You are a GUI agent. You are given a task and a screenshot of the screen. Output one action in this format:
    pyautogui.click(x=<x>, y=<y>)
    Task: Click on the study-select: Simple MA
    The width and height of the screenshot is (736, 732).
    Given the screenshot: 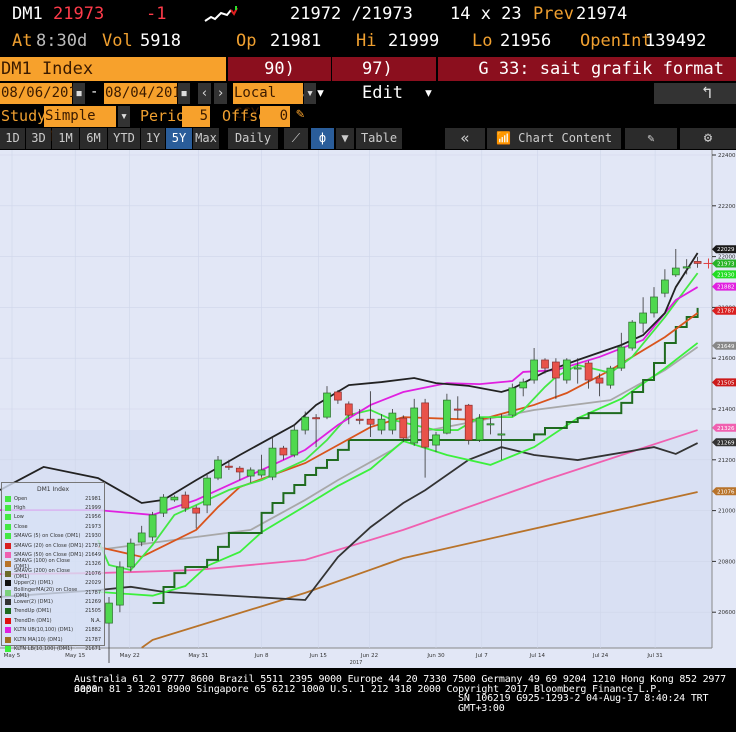 What is the action you would take?
    pyautogui.click(x=80, y=125)
    